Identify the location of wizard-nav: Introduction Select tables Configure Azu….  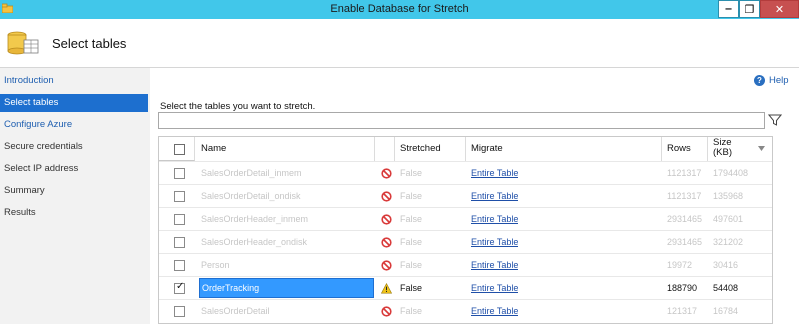
(75, 196).